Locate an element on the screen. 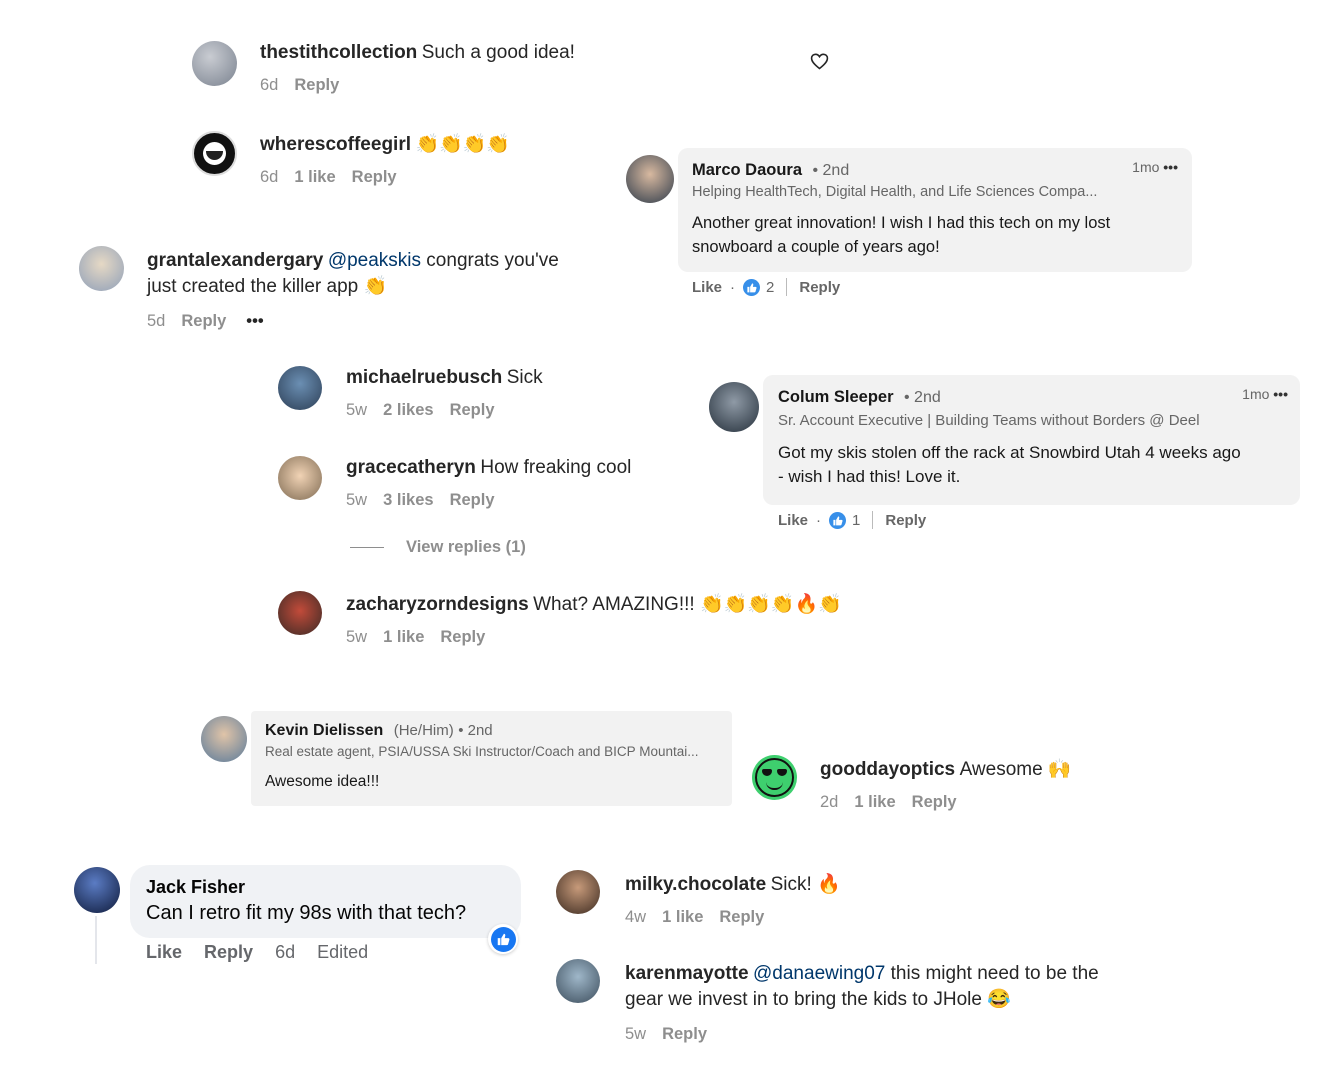 The image size is (1330, 1074). likes-count: 3 likes is located at coordinates (408, 500).